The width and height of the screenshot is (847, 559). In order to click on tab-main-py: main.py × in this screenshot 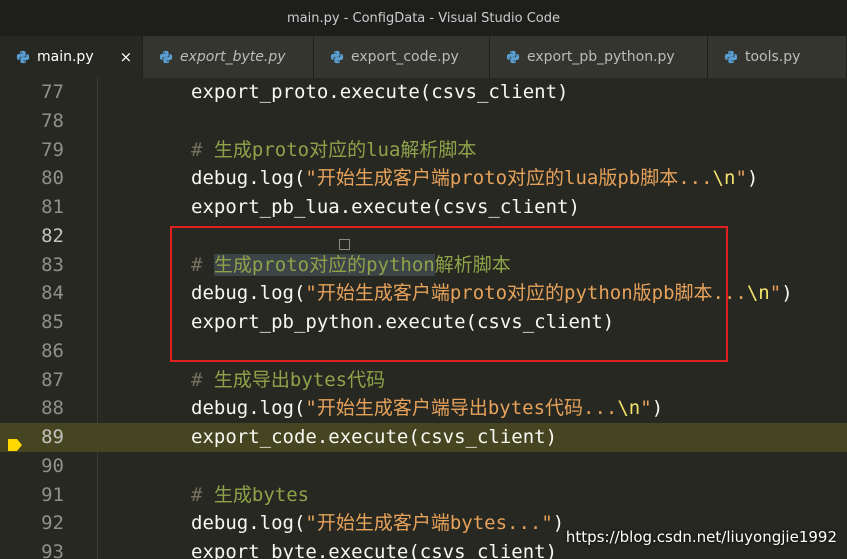, I will do `click(71, 57)`.